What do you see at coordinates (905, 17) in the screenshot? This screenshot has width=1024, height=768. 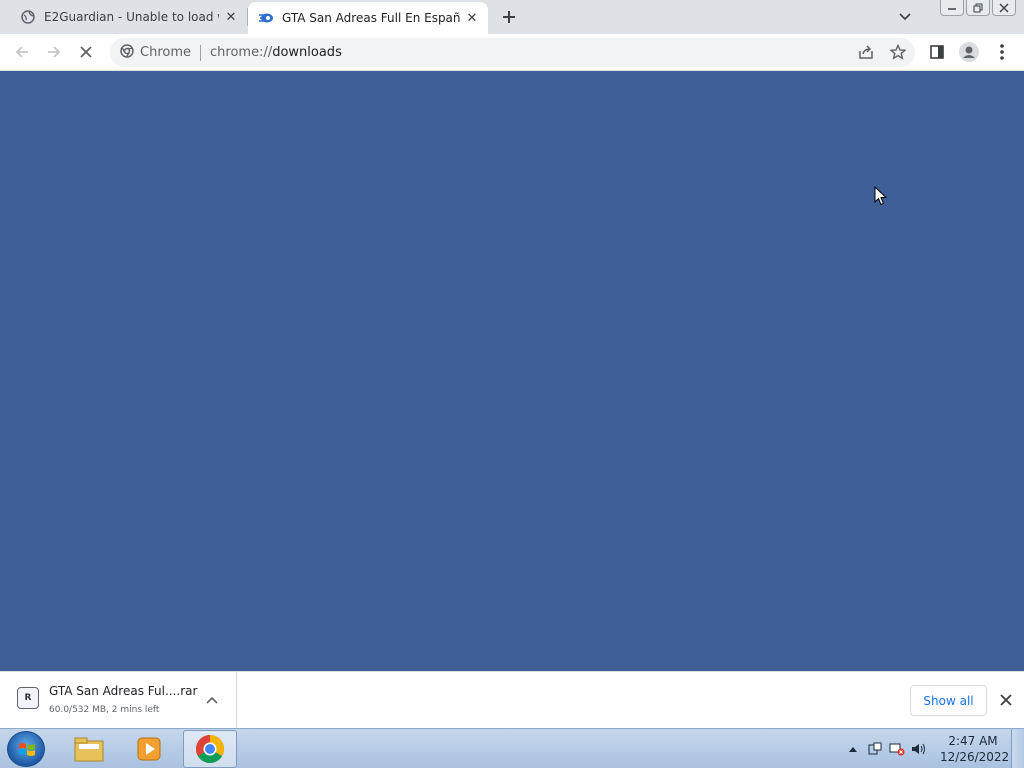 I see `chevron-down-icon` at bounding box center [905, 17].